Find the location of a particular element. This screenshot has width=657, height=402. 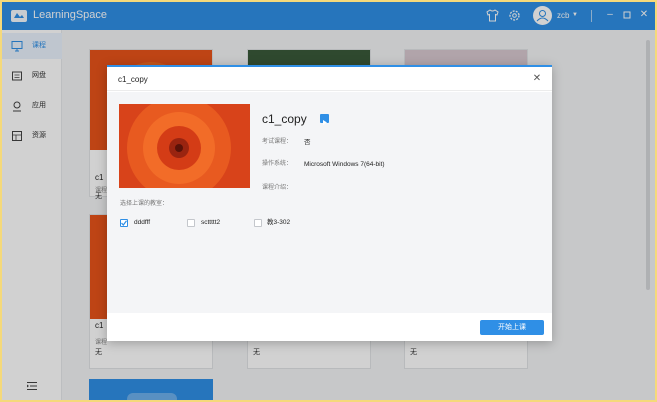

classroom-label: 教3-302 is located at coordinates (278, 223).